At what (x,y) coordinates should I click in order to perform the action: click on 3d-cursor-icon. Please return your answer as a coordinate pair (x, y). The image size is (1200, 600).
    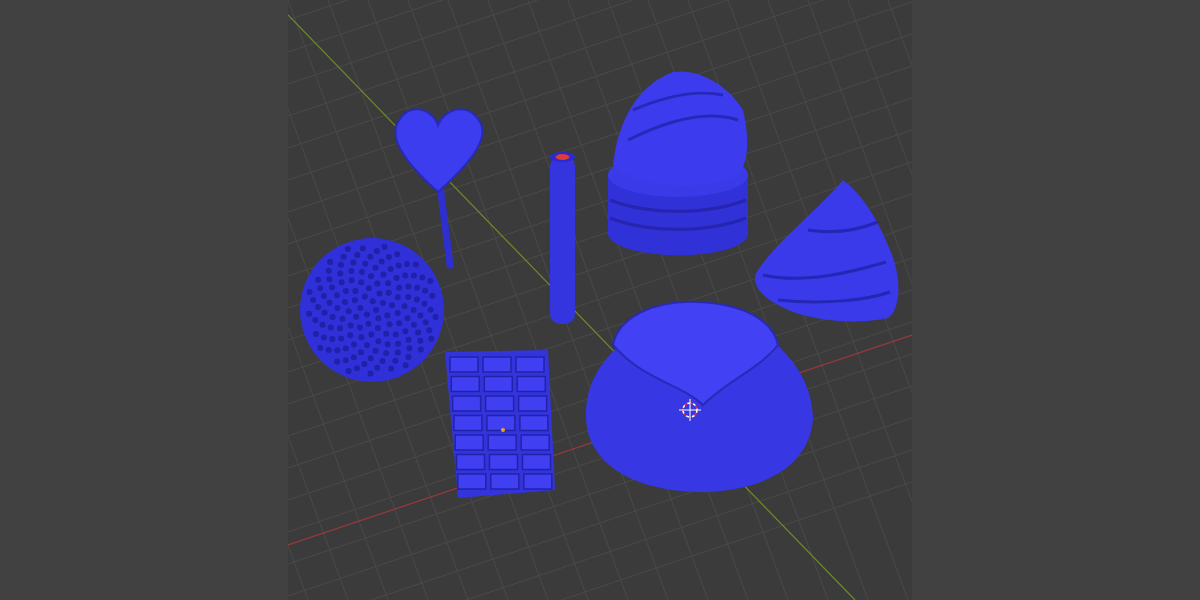
    Looking at the image, I should click on (690, 410).